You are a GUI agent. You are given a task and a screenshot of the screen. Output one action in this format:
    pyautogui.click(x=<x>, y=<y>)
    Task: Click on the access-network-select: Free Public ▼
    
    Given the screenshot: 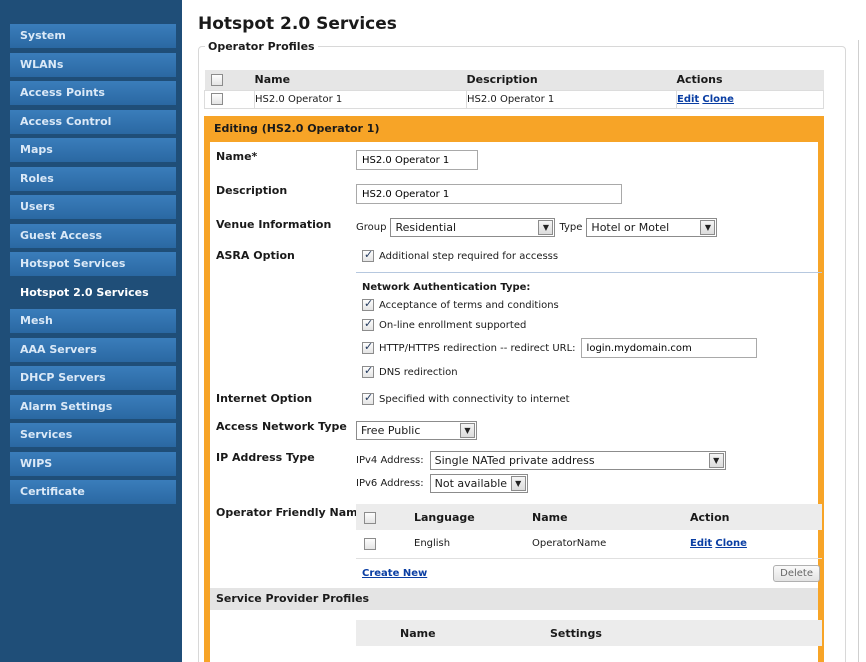 What is the action you would take?
    pyautogui.click(x=416, y=430)
    